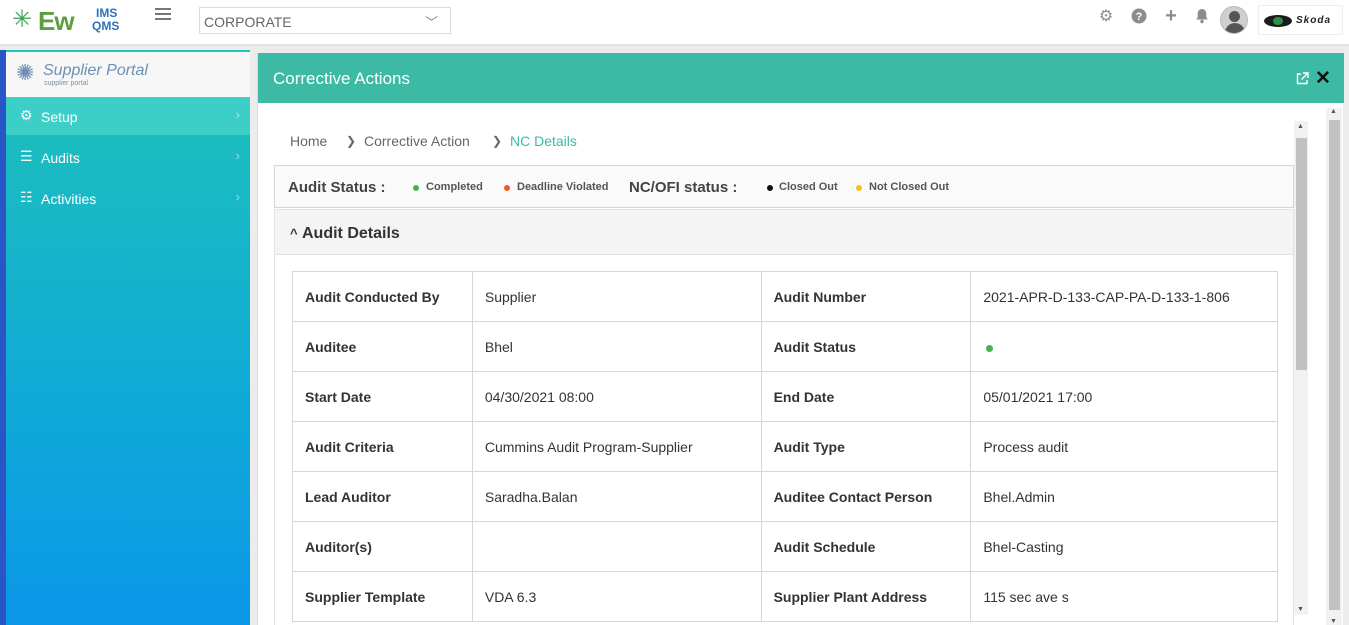 The width and height of the screenshot is (1349, 625). Describe the element at coordinates (616, 596) in the screenshot. I see `detail-value: VDA 6.3` at that location.